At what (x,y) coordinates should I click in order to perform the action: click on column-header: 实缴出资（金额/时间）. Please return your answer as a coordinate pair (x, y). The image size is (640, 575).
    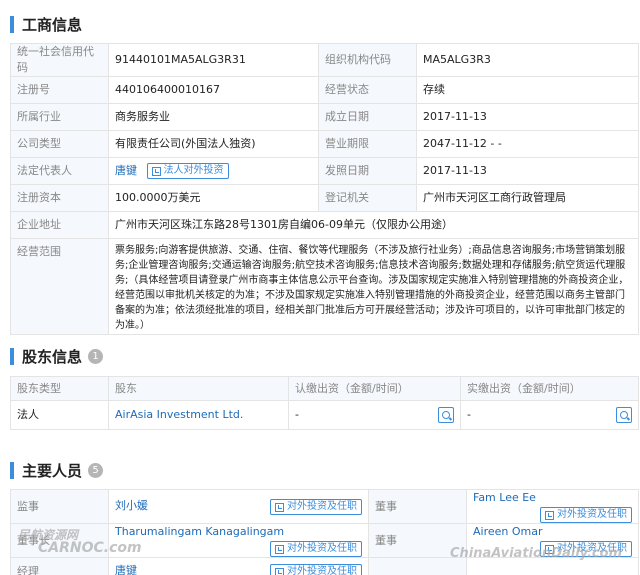
    Looking at the image, I should click on (549, 388).